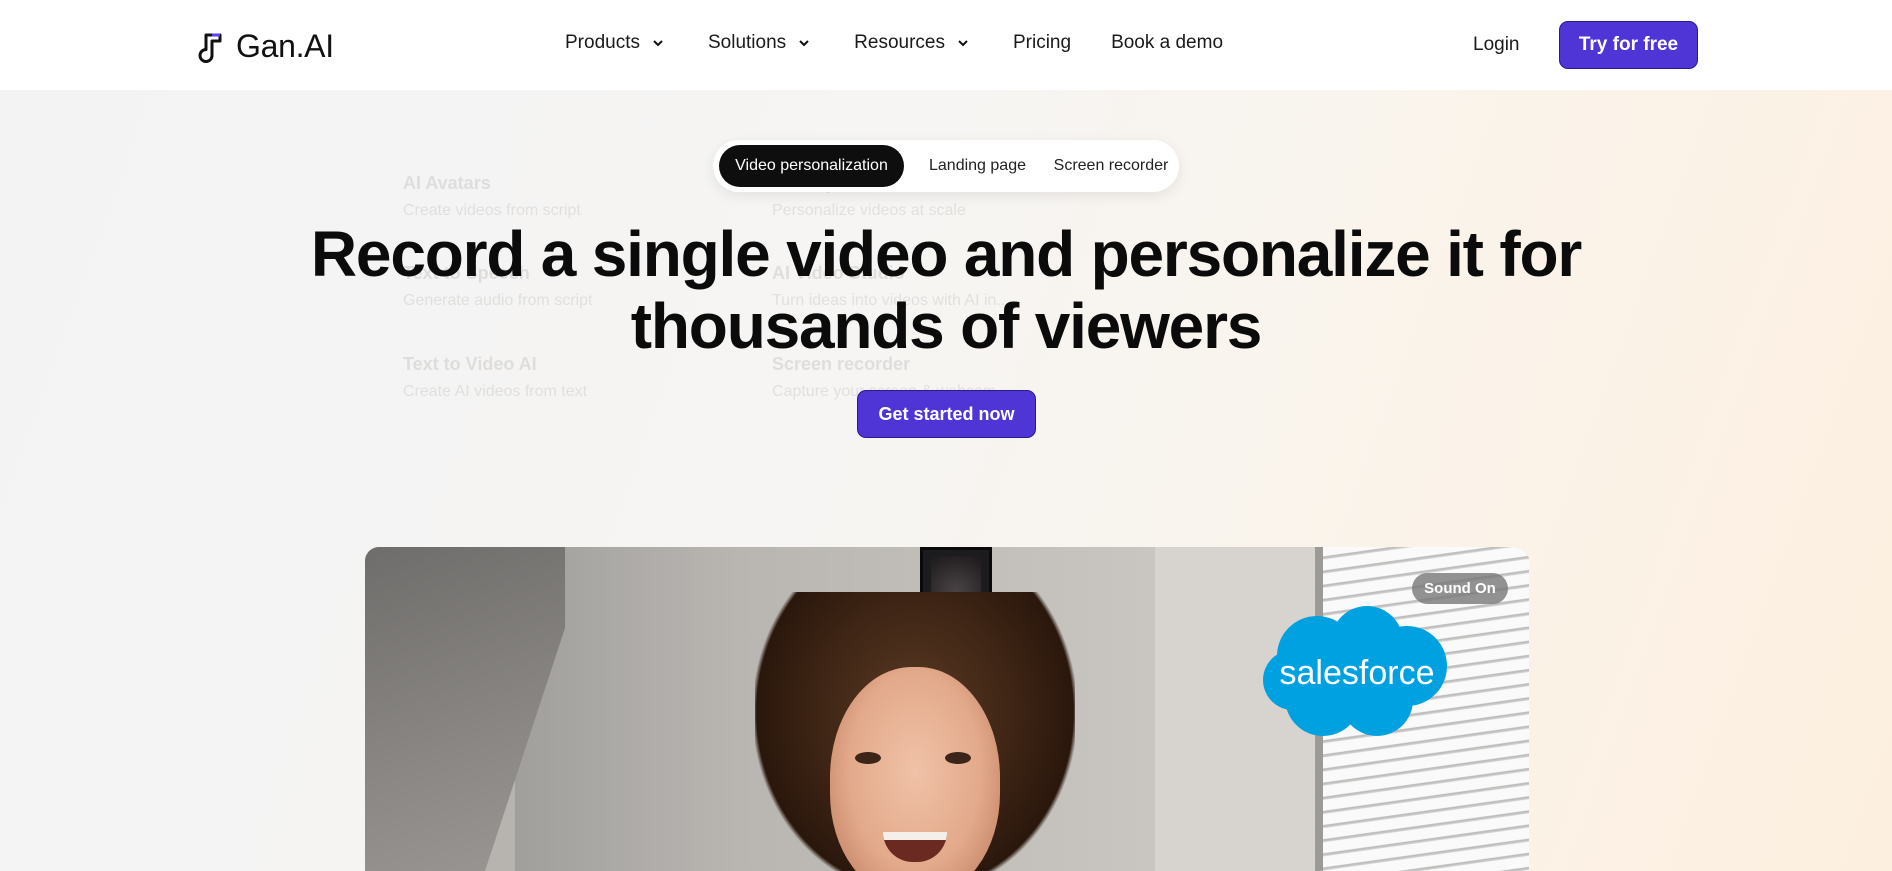  I want to click on salesforce-logo: salesforce, so click(1355, 671).